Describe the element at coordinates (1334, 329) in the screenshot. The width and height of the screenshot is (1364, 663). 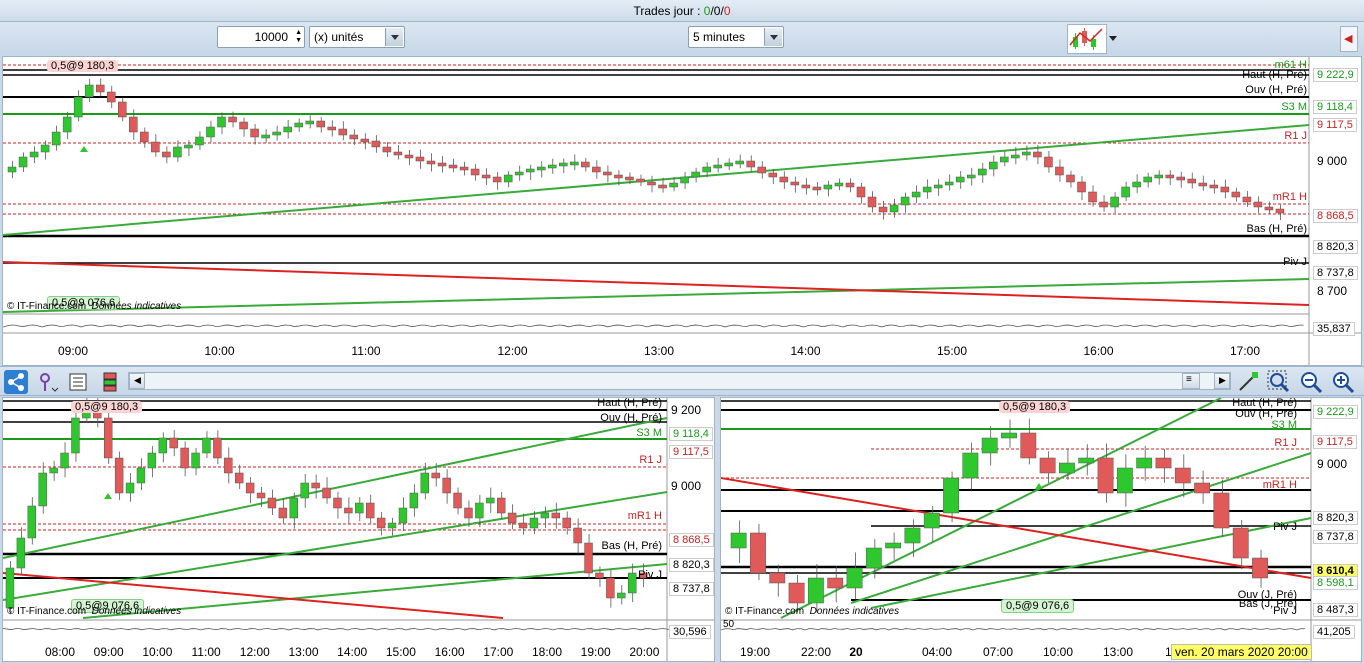
I see `indicator-value: 35,837` at that location.